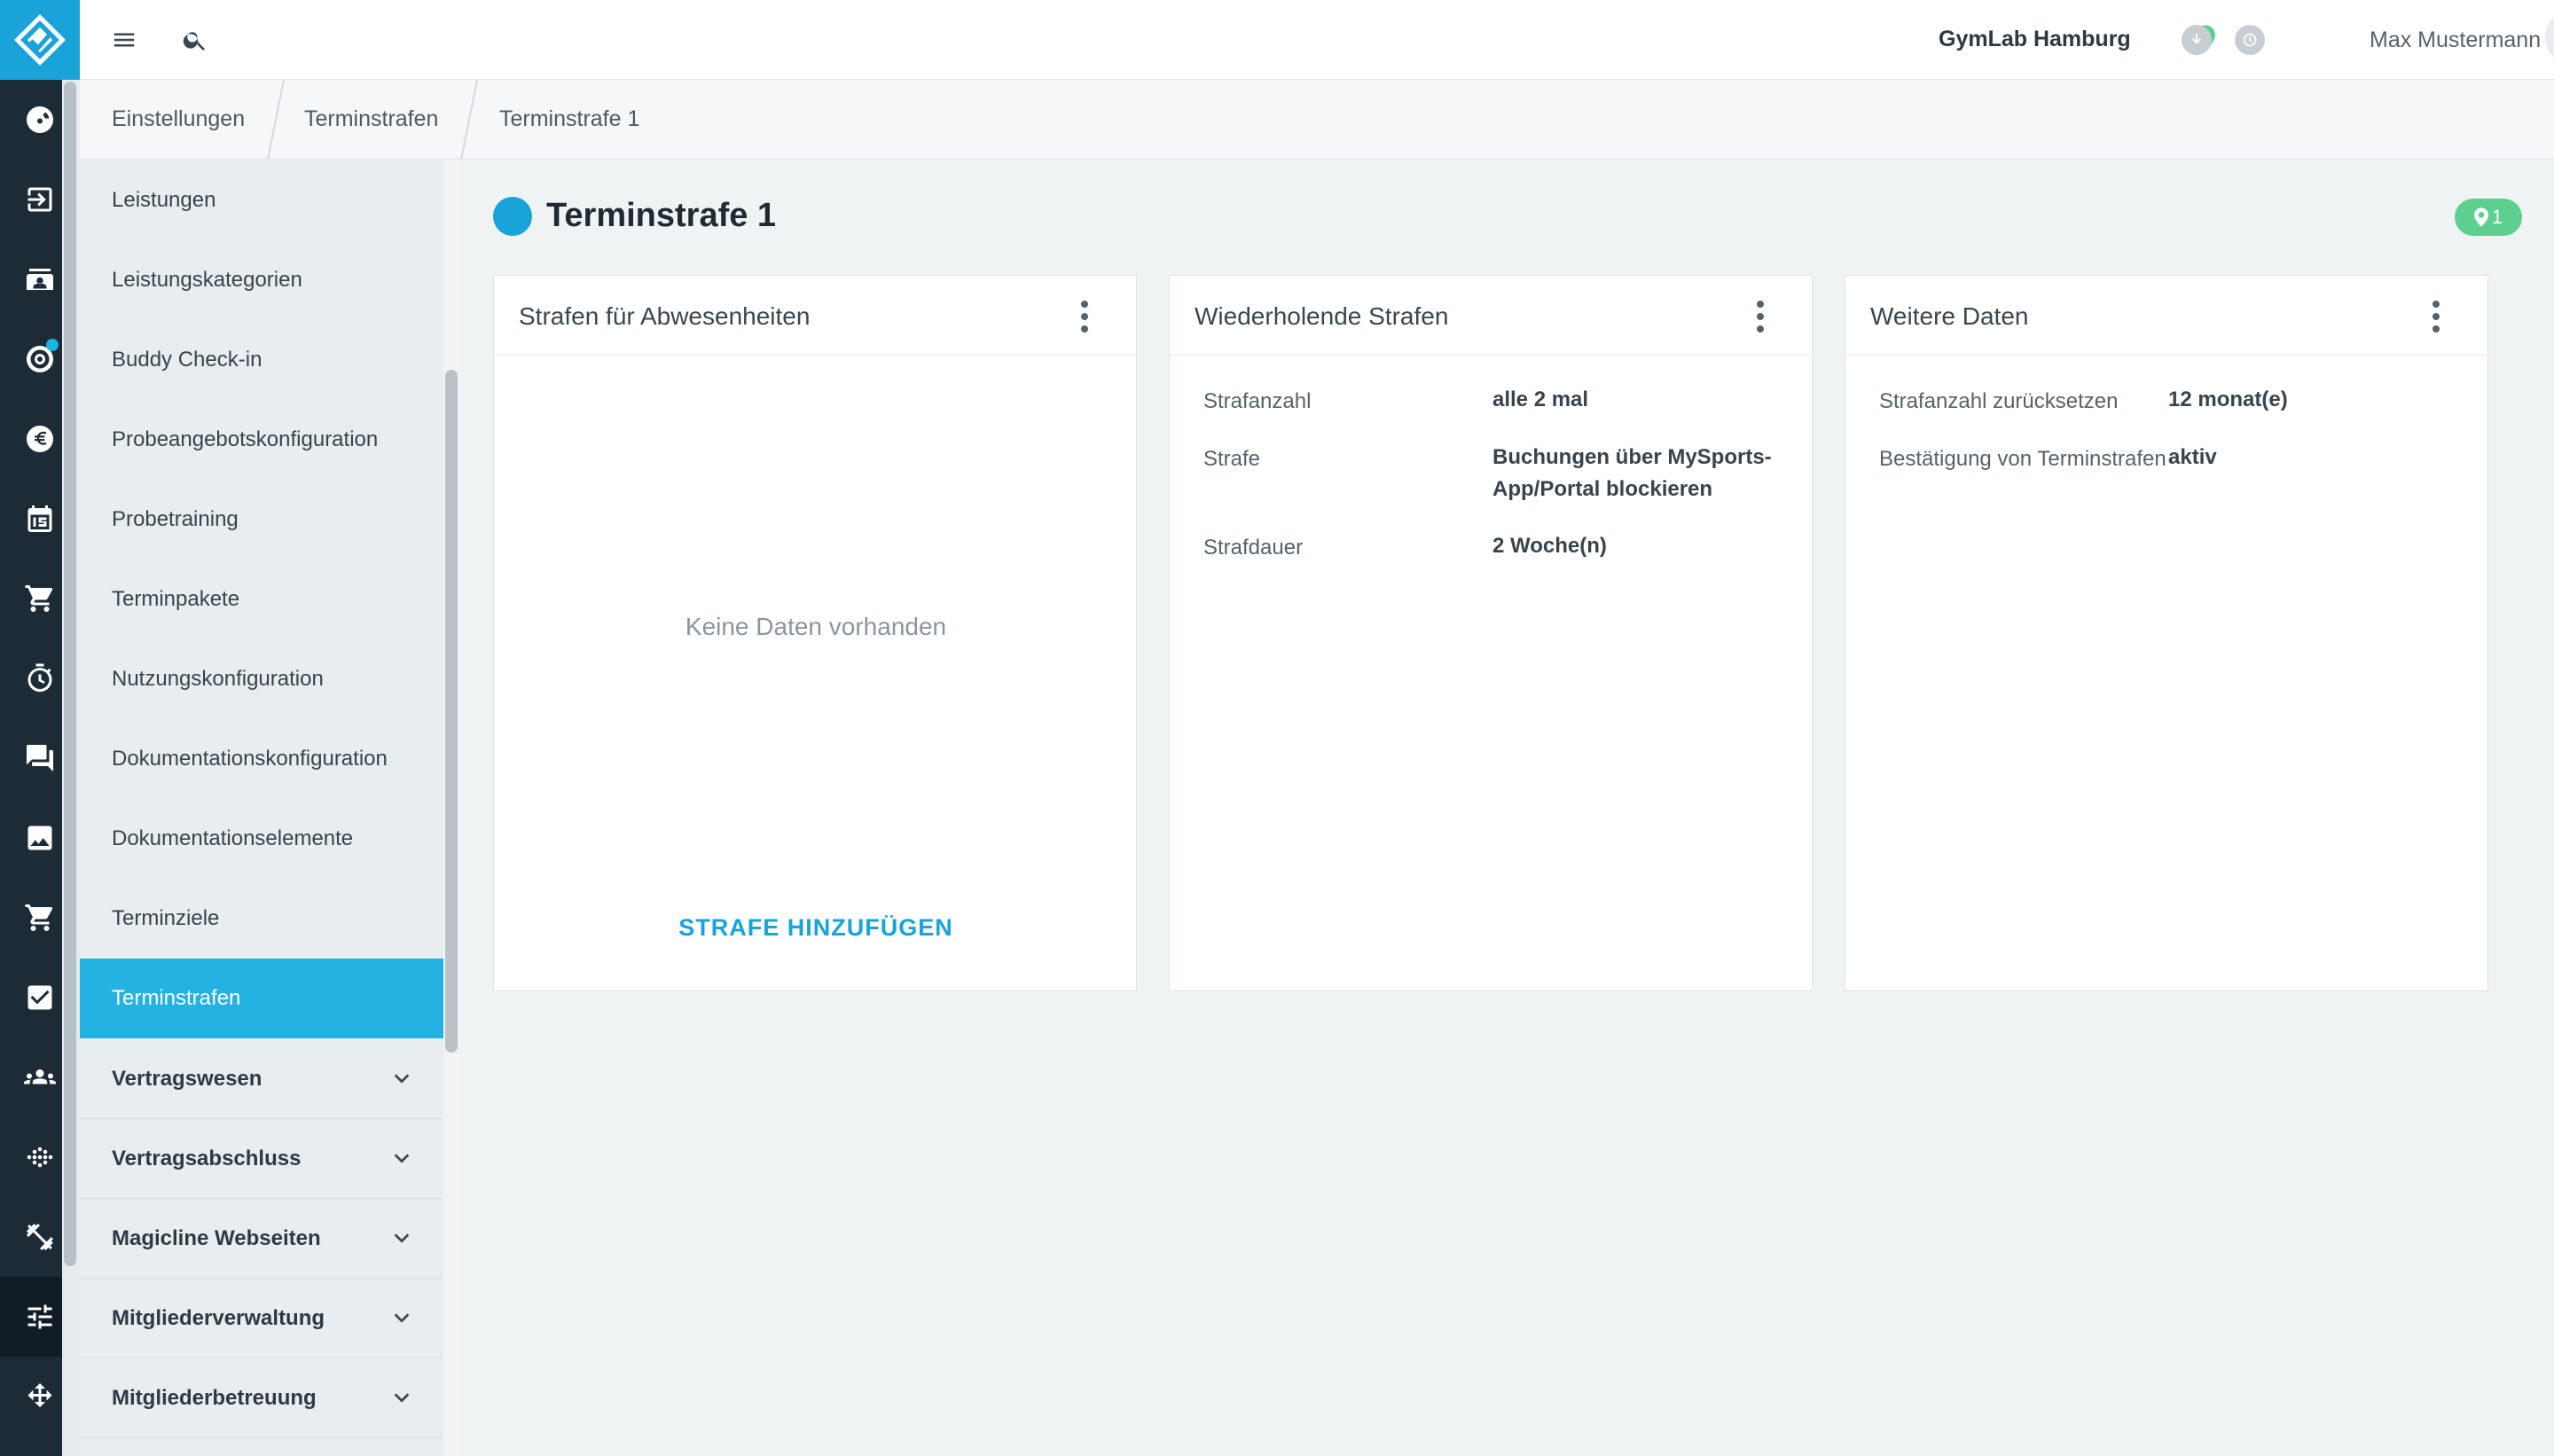 The image size is (2554, 1456). Describe the element at coordinates (512, 216) in the screenshot. I see `status-color-dot` at that location.